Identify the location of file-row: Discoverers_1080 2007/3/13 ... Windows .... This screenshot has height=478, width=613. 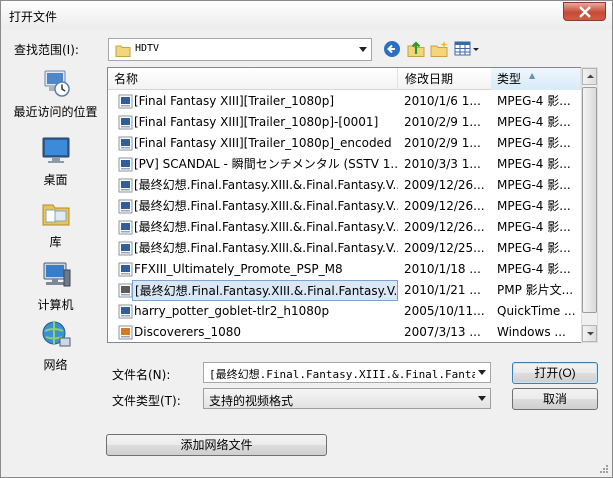
(344, 332).